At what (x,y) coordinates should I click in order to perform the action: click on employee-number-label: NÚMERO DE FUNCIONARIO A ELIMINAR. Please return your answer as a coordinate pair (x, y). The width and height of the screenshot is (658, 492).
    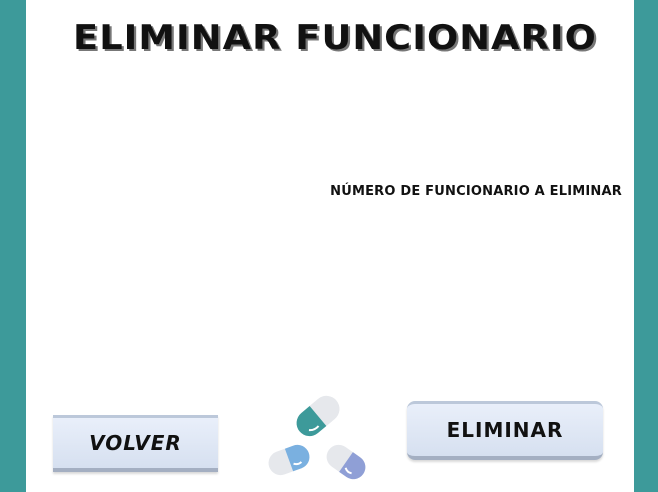
    Looking at the image, I should click on (476, 191).